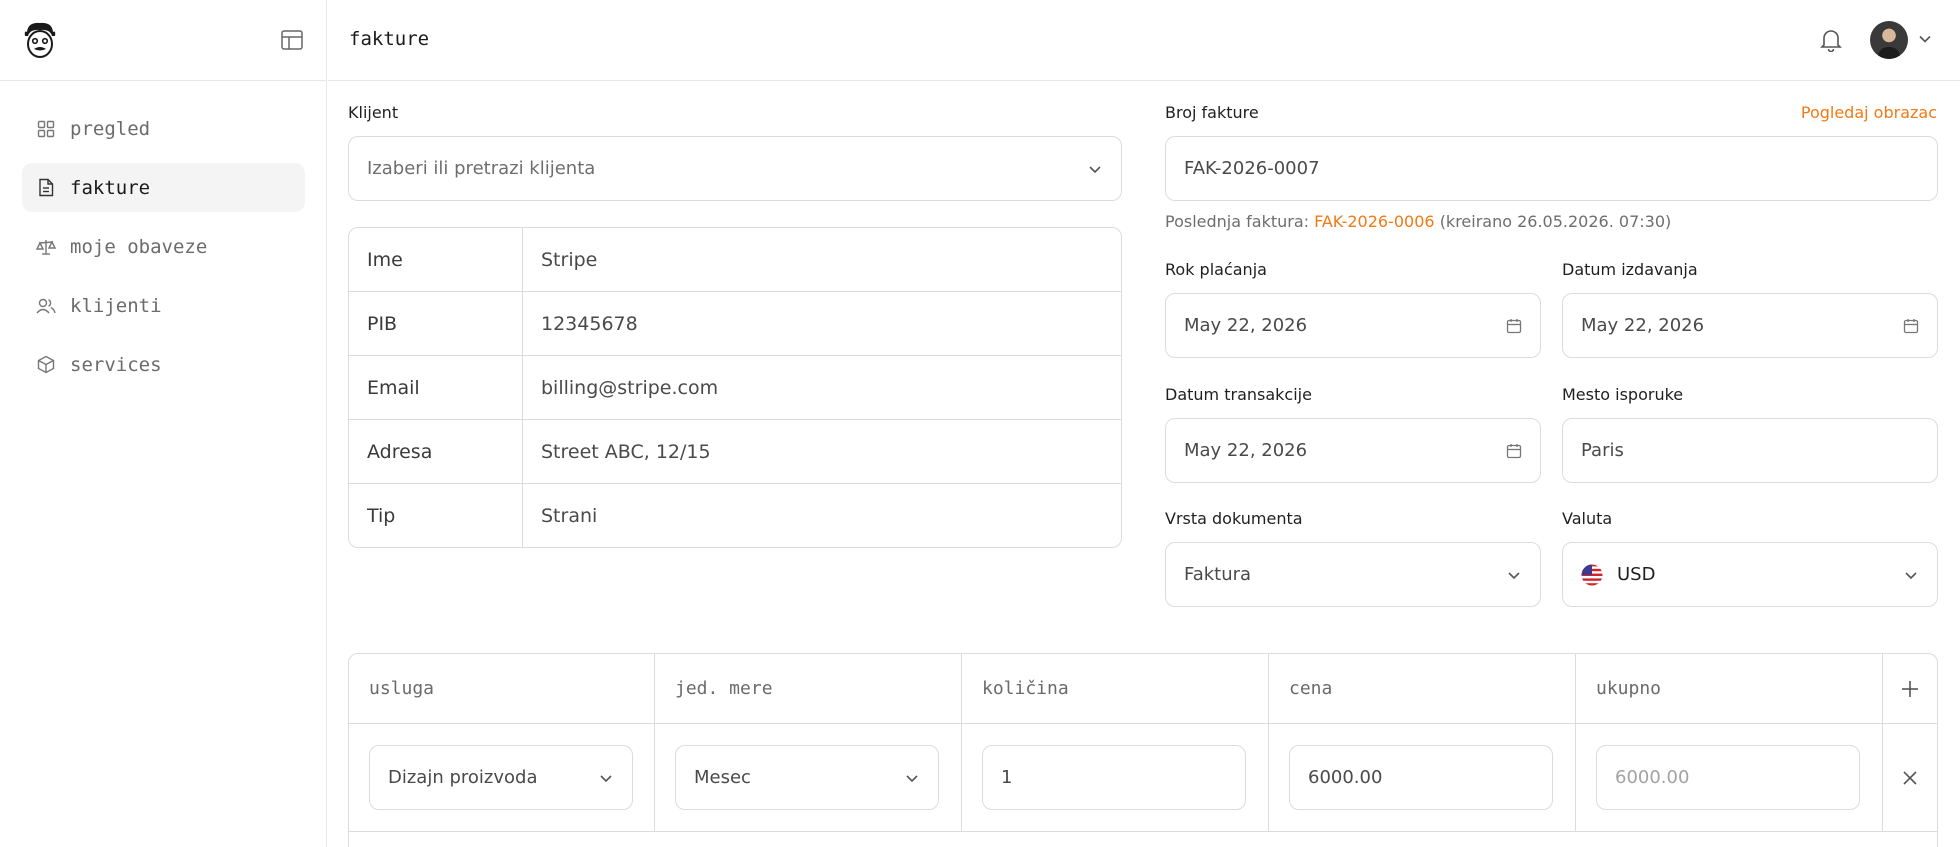 Image resolution: width=1960 pixels, height=847 pixels. Describe the element at coordinates (569, 516) in the screenshot. I see `client-detail-value: Strani` at that location.